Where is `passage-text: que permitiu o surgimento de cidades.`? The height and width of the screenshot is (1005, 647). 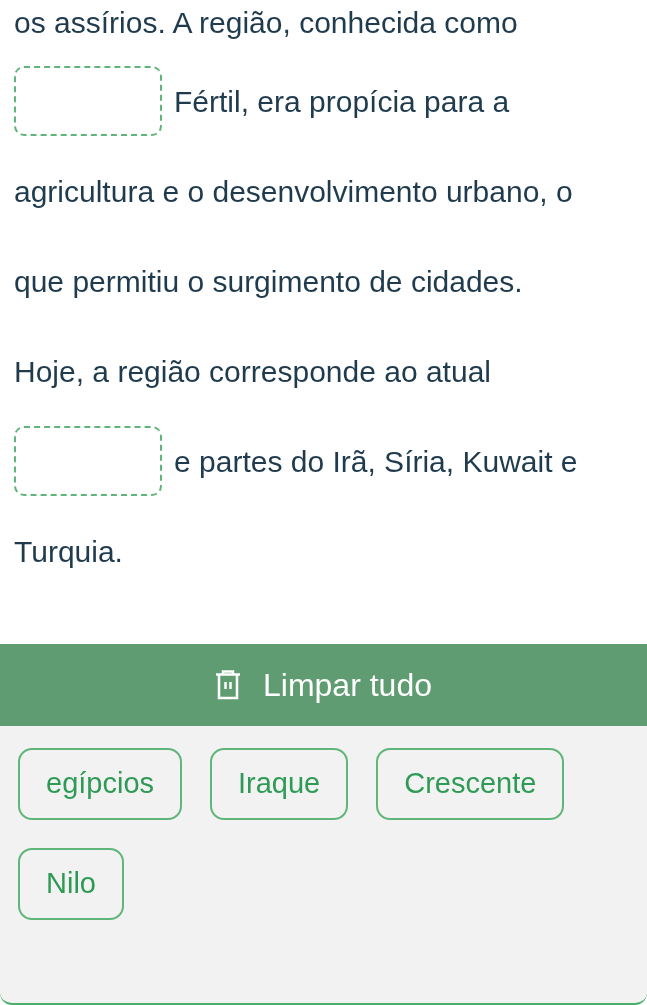
passage-text: que permitiu o surgimento de cidades. is located at coordinates (268, 281).